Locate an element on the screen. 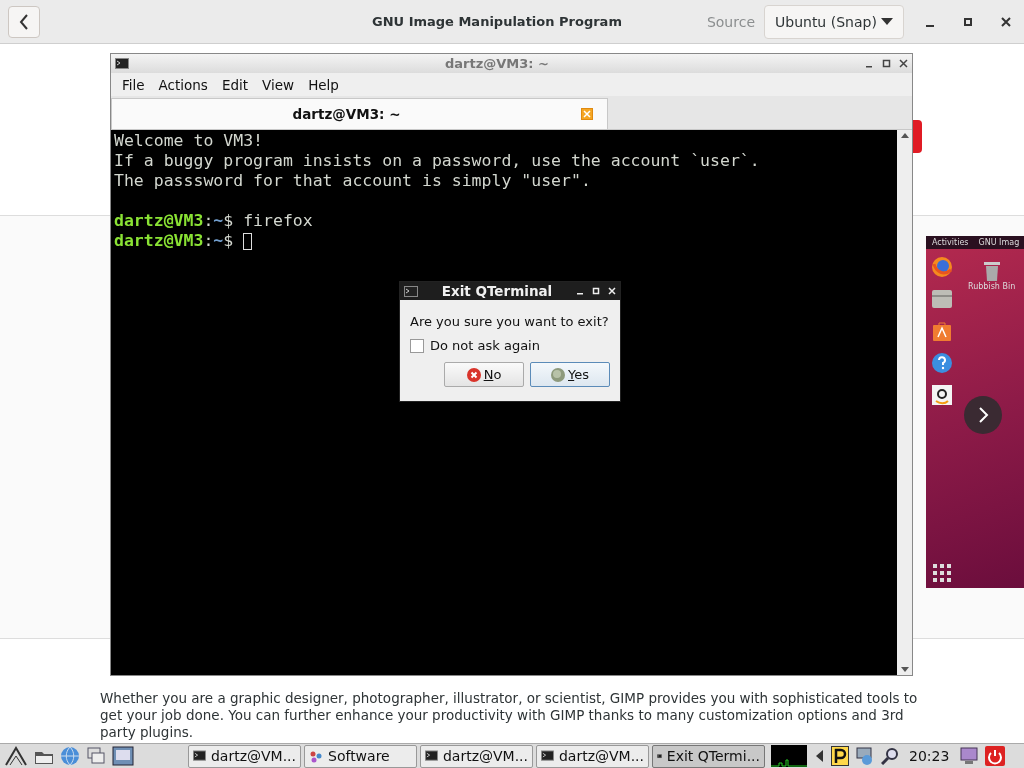 The width and height of the screenshot is (1024, 768). close-icon is located at coordinates (903, 63).